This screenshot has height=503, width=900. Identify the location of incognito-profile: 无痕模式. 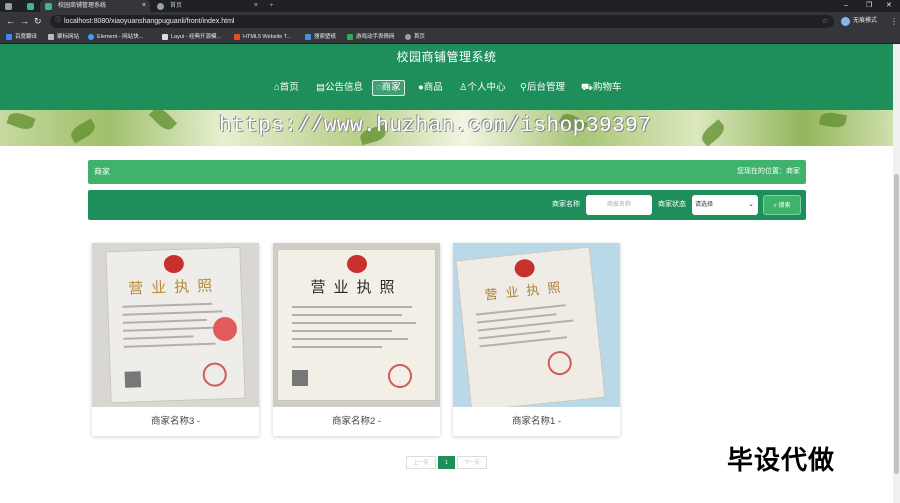
(859, 21).